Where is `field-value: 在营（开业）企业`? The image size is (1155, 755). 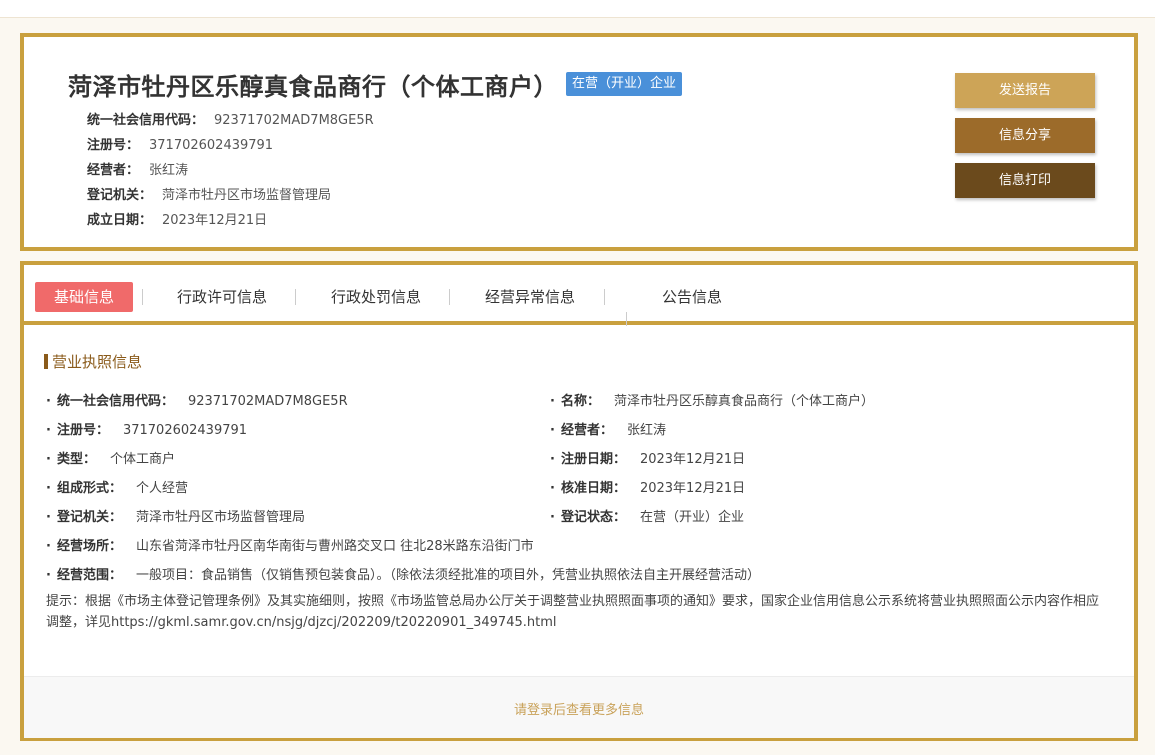
field-value: 在营（开业）企业 is located at coordinates (691, 517).